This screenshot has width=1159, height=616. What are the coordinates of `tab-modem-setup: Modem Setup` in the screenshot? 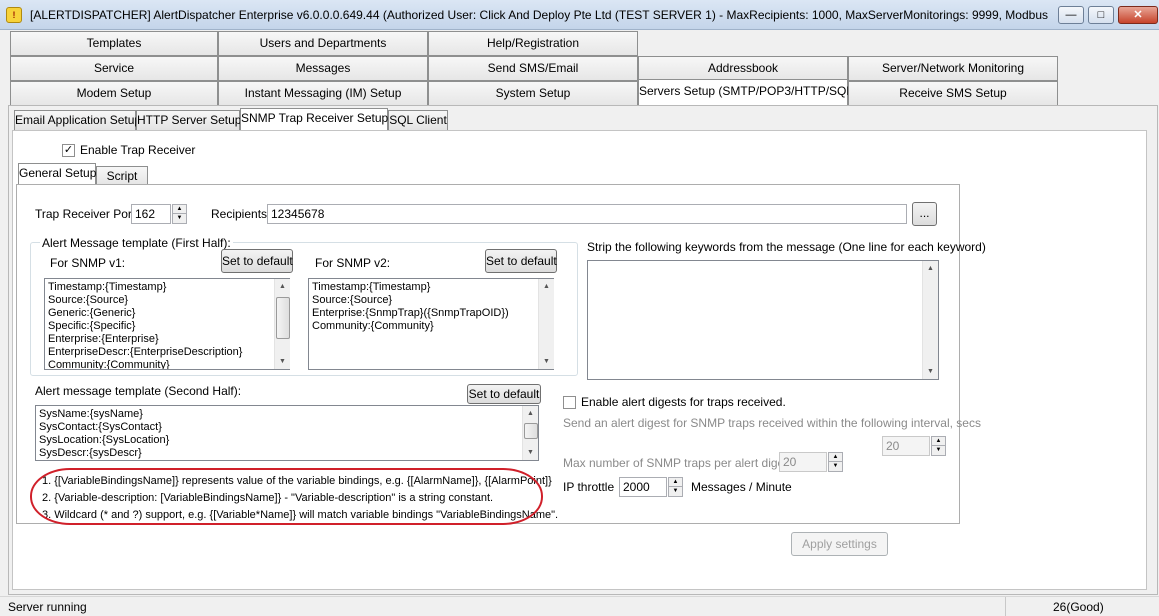 It's located at (114, 93).